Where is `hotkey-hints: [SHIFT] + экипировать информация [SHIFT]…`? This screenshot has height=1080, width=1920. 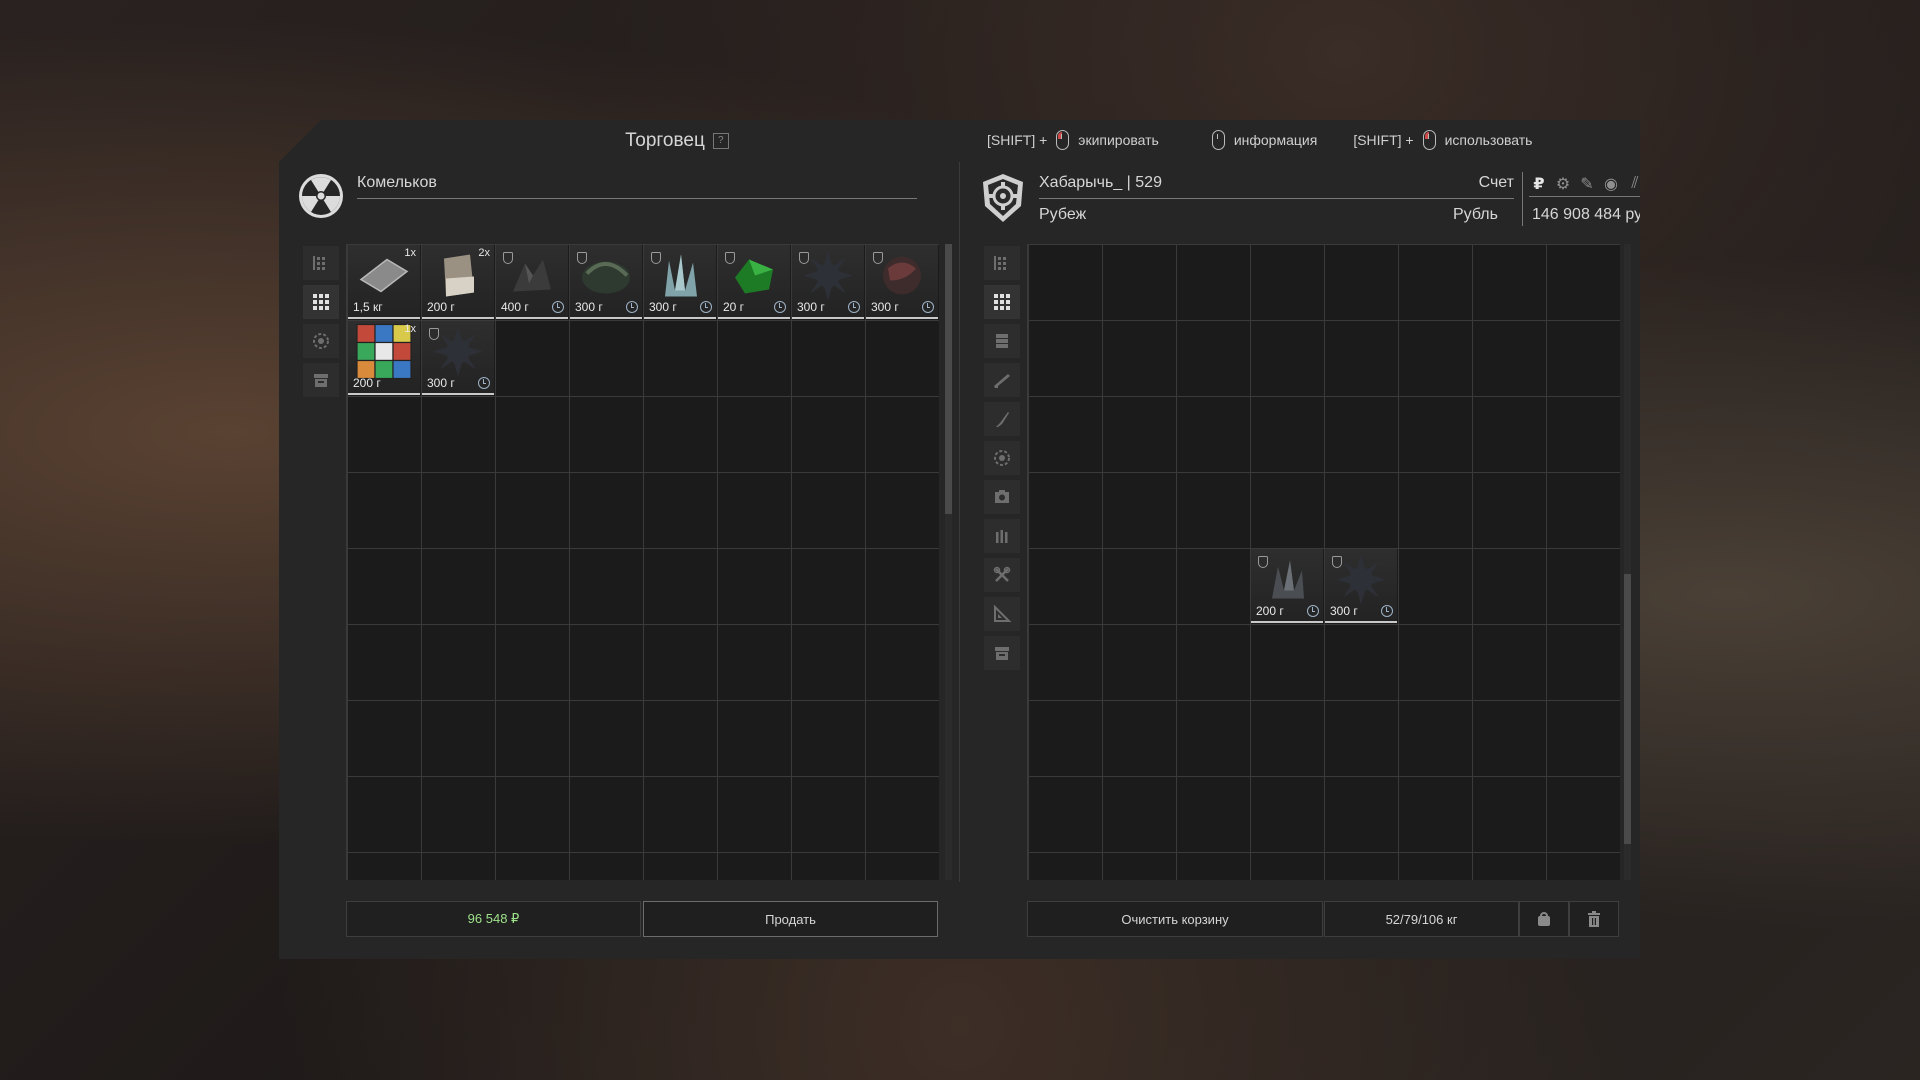 hotkey-hints: [SHIFT] + экипировать информация [SHIFT]… is located at coordinates (1259, 140).